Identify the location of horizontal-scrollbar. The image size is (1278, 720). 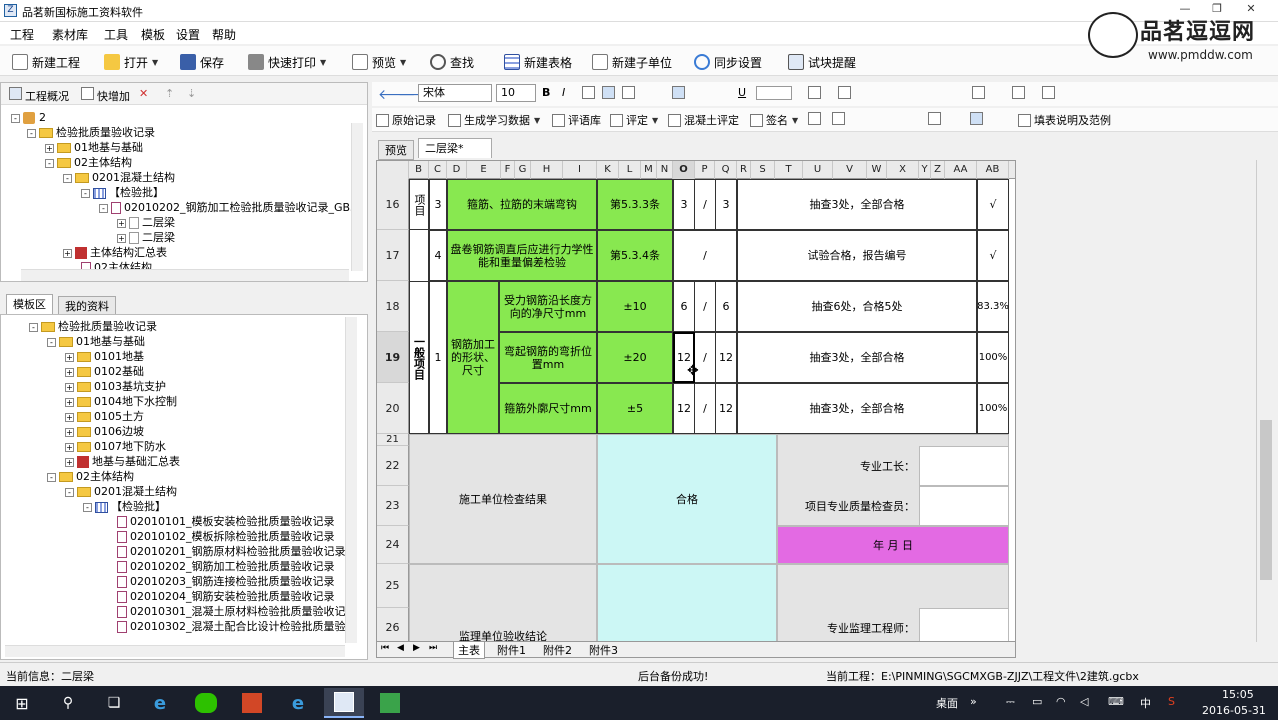
(185, 275).